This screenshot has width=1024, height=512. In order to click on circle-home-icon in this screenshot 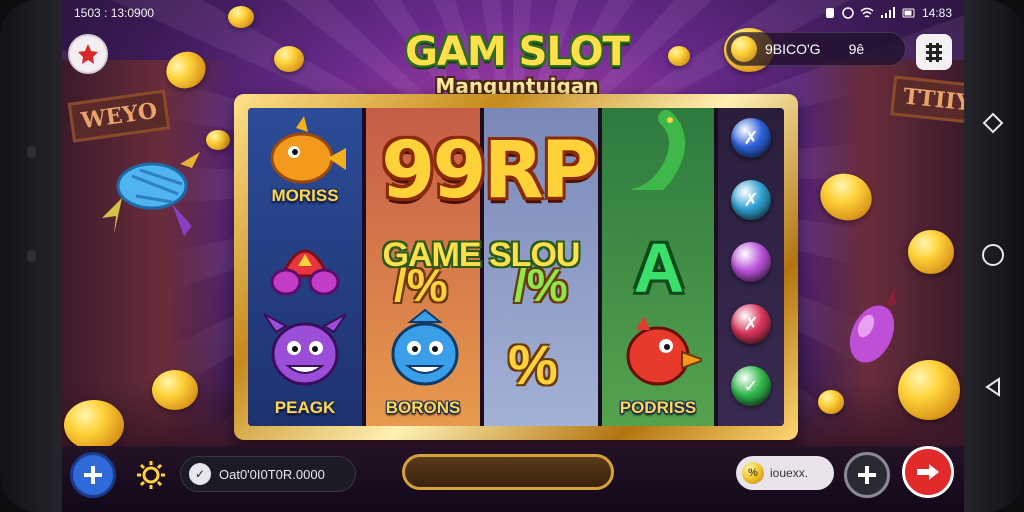, I will do `click(993, 255)`.